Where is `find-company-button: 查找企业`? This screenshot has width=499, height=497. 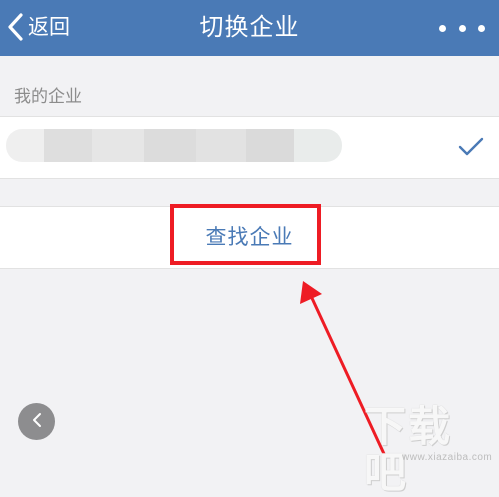 find-company-button: 查找企业 is located at coordinates (249, 237).